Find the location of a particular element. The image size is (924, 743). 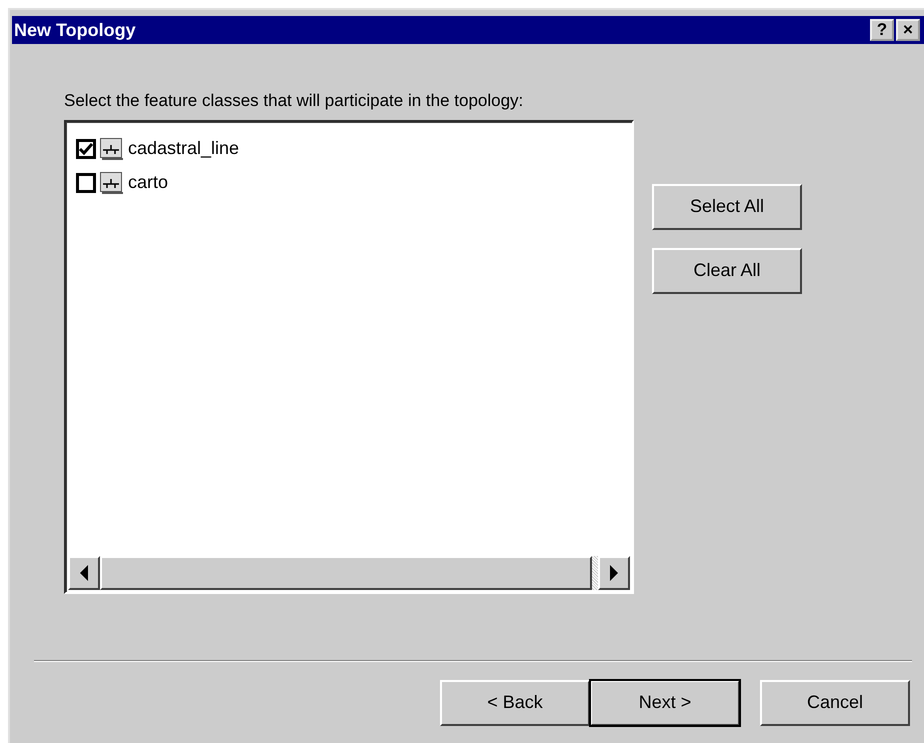

right-arrow-icon is located at coordinates (614, 572).